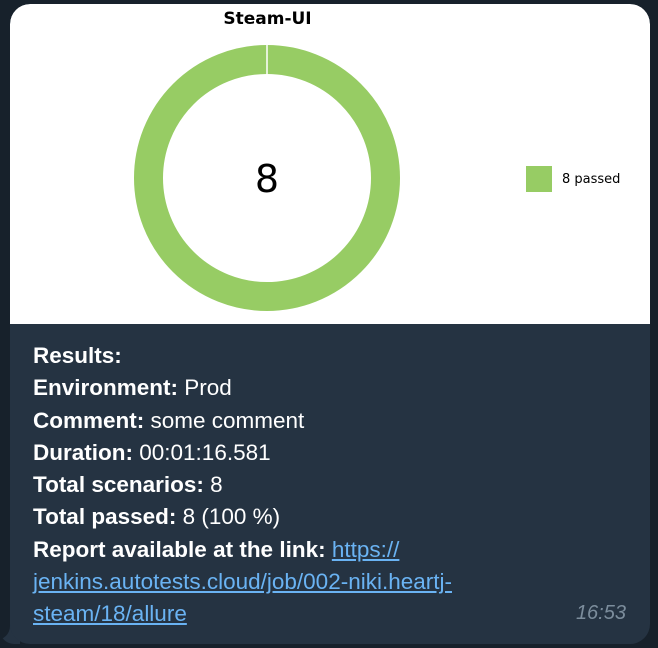  I want to click on total-scenarios-label: Total scenarios:, so click(118, 485).